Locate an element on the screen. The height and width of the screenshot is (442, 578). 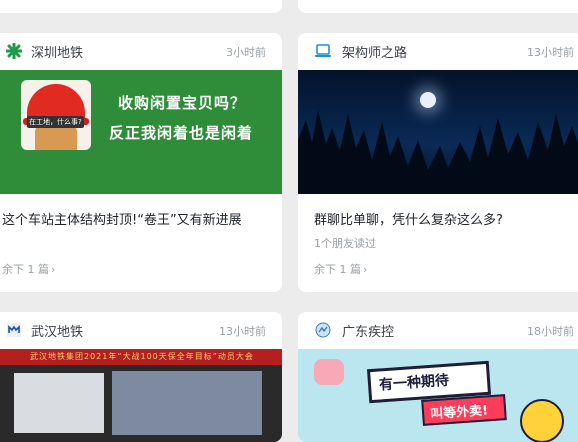
card-header: 架构师之路 13小时前 is located at coordinates (438, 51).